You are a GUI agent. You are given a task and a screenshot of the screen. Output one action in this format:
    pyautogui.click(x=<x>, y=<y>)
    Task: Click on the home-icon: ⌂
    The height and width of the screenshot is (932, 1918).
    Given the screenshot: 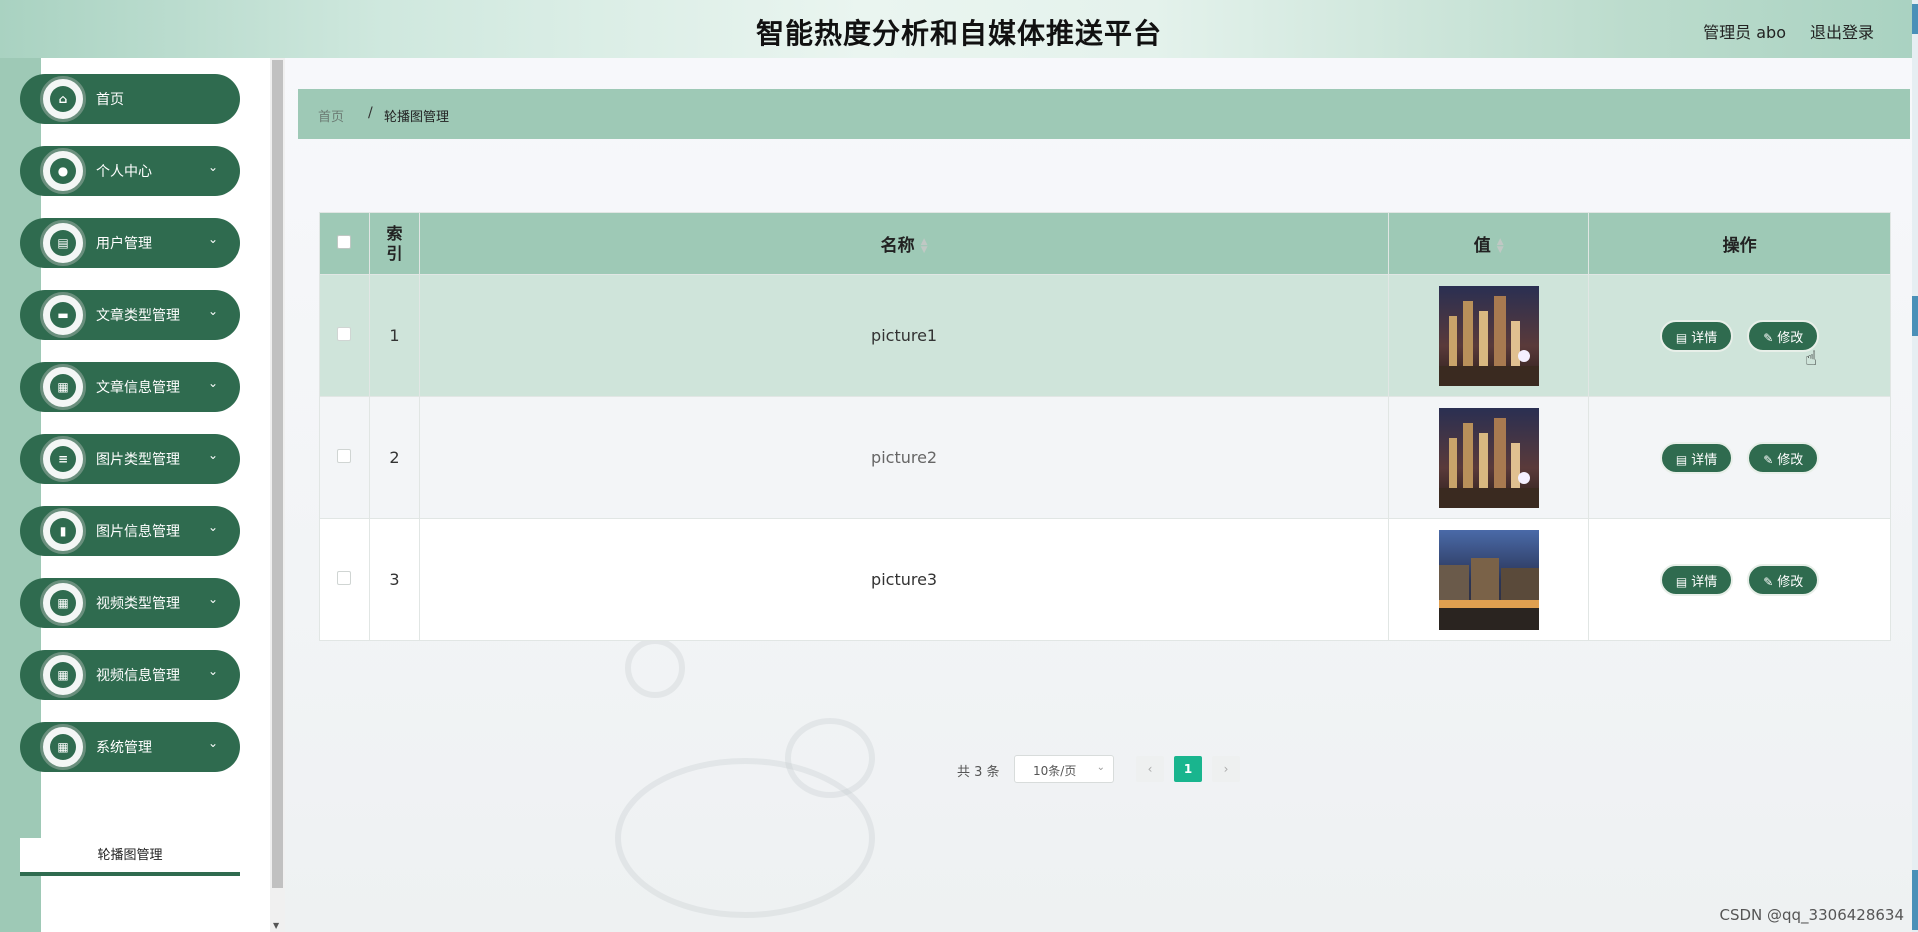 What is the action you would take?
    pyautogui.click(x=63, y=99)
    